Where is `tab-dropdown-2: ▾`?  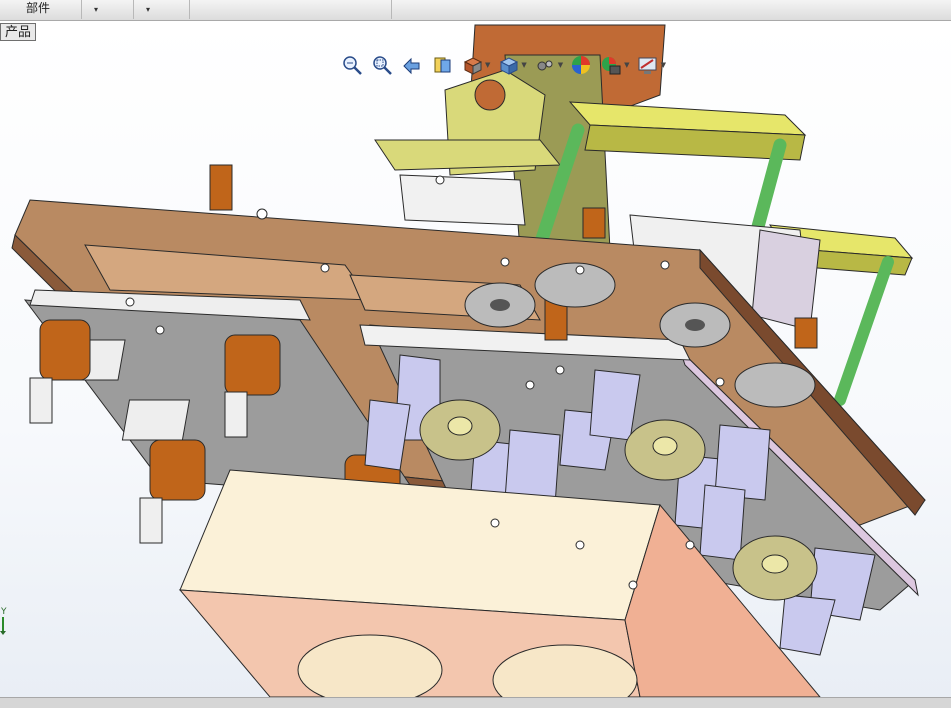 tab-dropdown-2: ▾ is located at coordinates (162, 9).